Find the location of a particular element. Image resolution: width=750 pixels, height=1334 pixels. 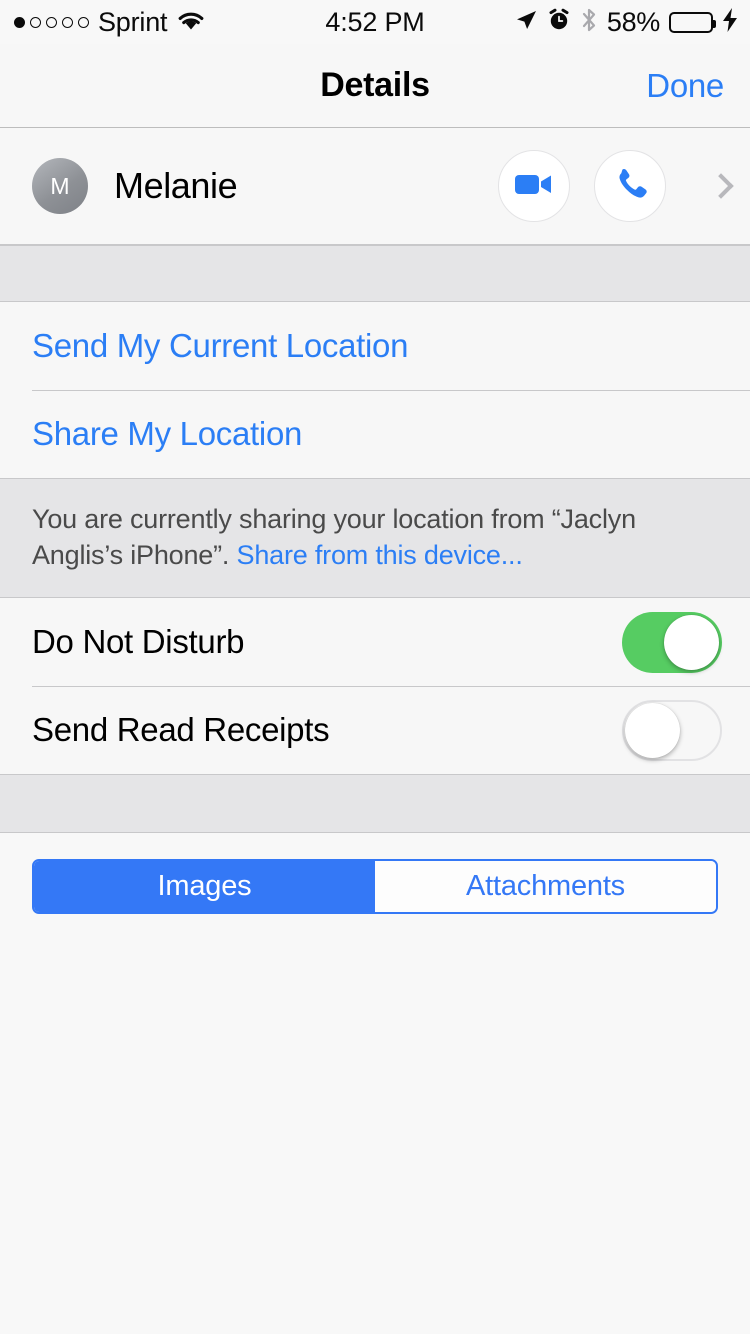

do-not-disturb-toggle is located at coordinates (672, 642).